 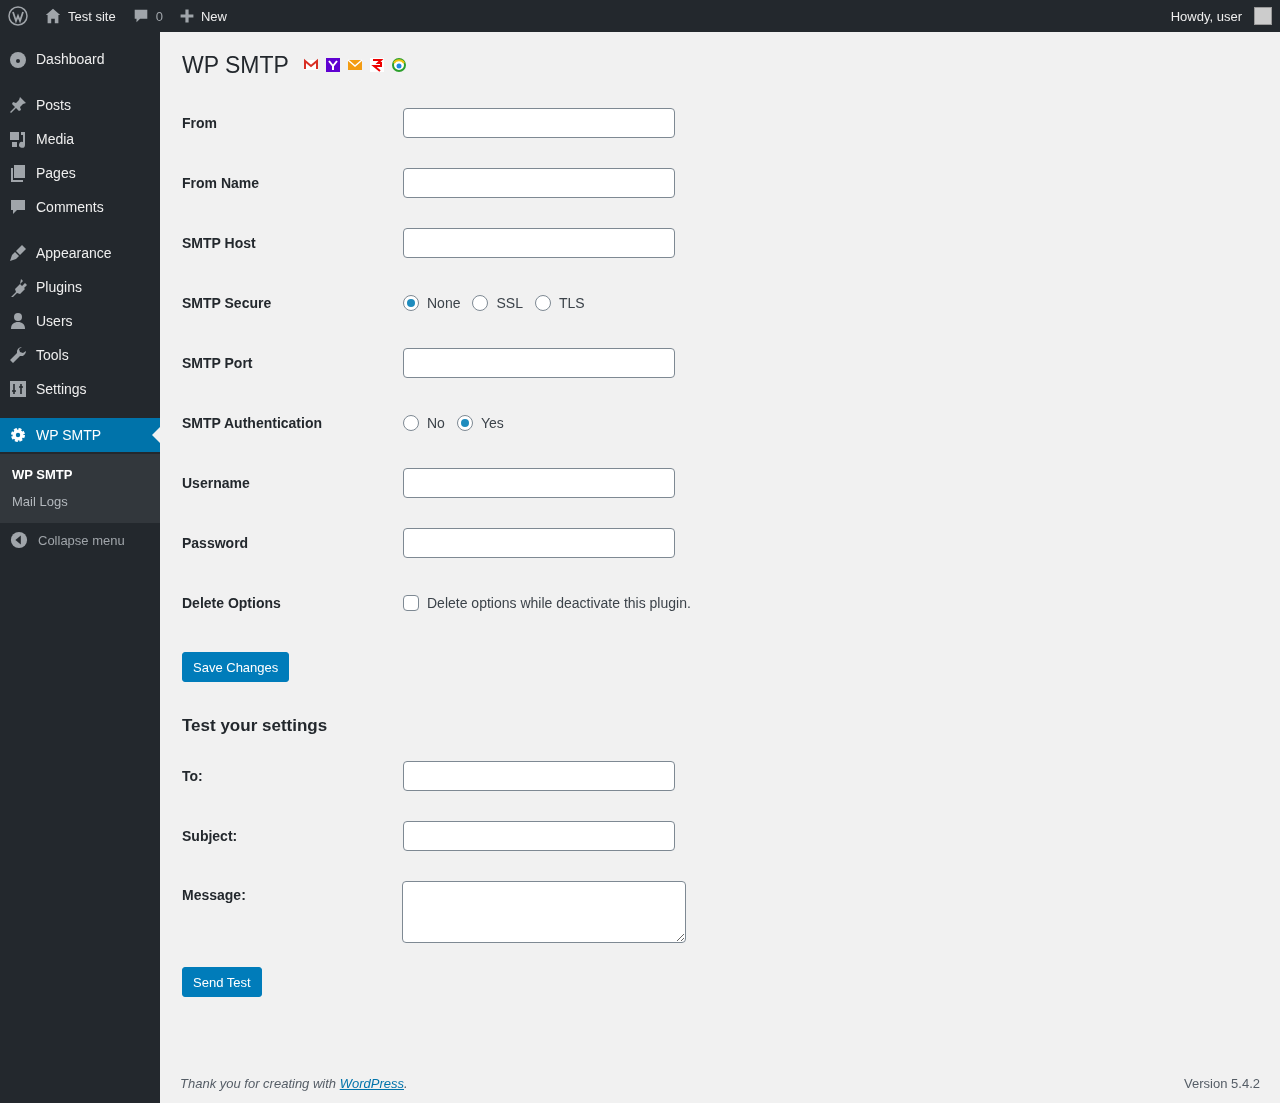 What do you see at coordinates (214, 894) in the screenshot?
I see `field-label: Message:` at bounding box center [214, 894].